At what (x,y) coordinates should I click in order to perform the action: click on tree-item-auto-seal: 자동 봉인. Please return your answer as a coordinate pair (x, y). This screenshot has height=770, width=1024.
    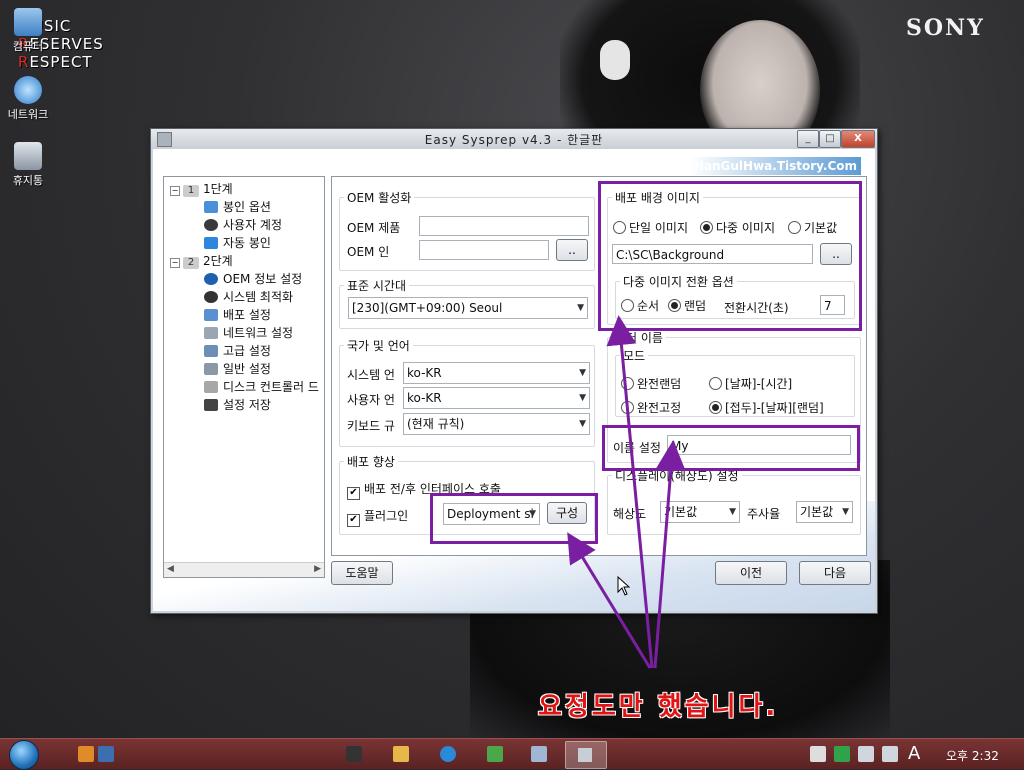
    Looking at the image, I should click on (237, 243).